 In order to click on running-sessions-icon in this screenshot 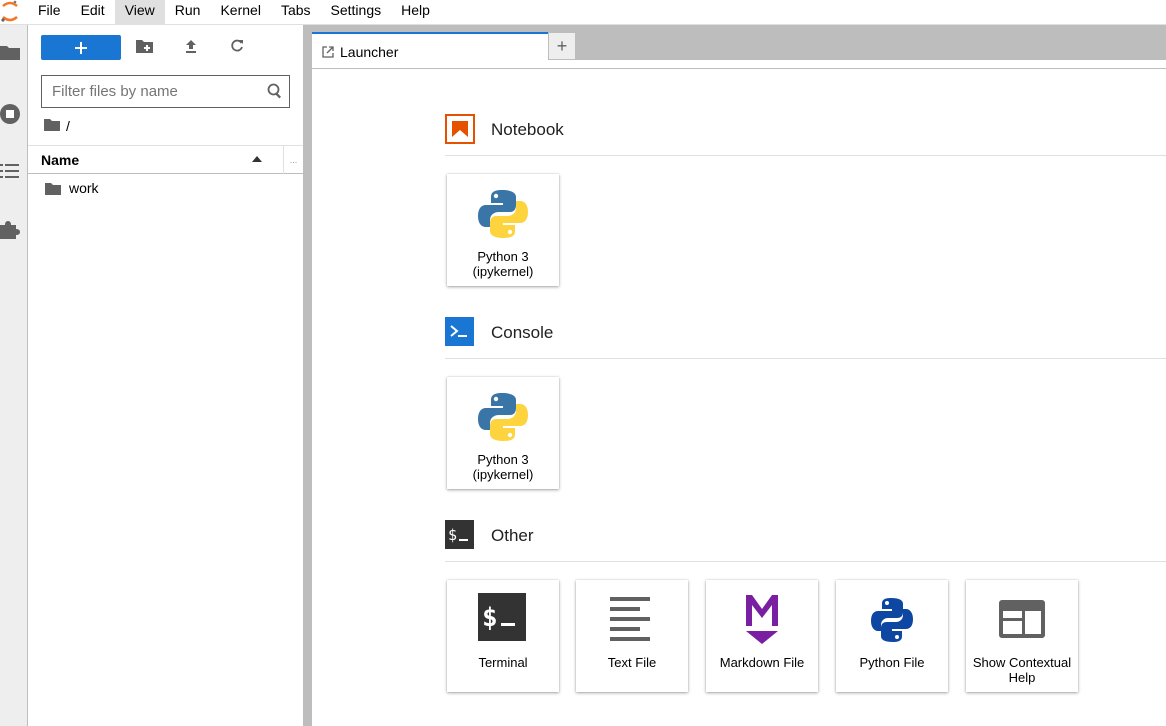, I will do `click(14, 114)`.